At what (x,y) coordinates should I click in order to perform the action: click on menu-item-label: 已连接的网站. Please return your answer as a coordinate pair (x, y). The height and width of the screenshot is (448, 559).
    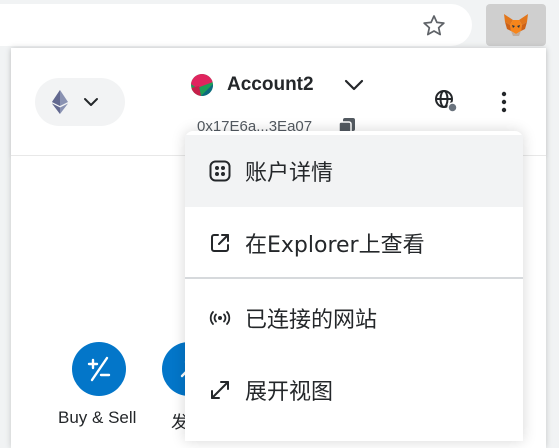
    Looking at the image, I should click on (311, 320).